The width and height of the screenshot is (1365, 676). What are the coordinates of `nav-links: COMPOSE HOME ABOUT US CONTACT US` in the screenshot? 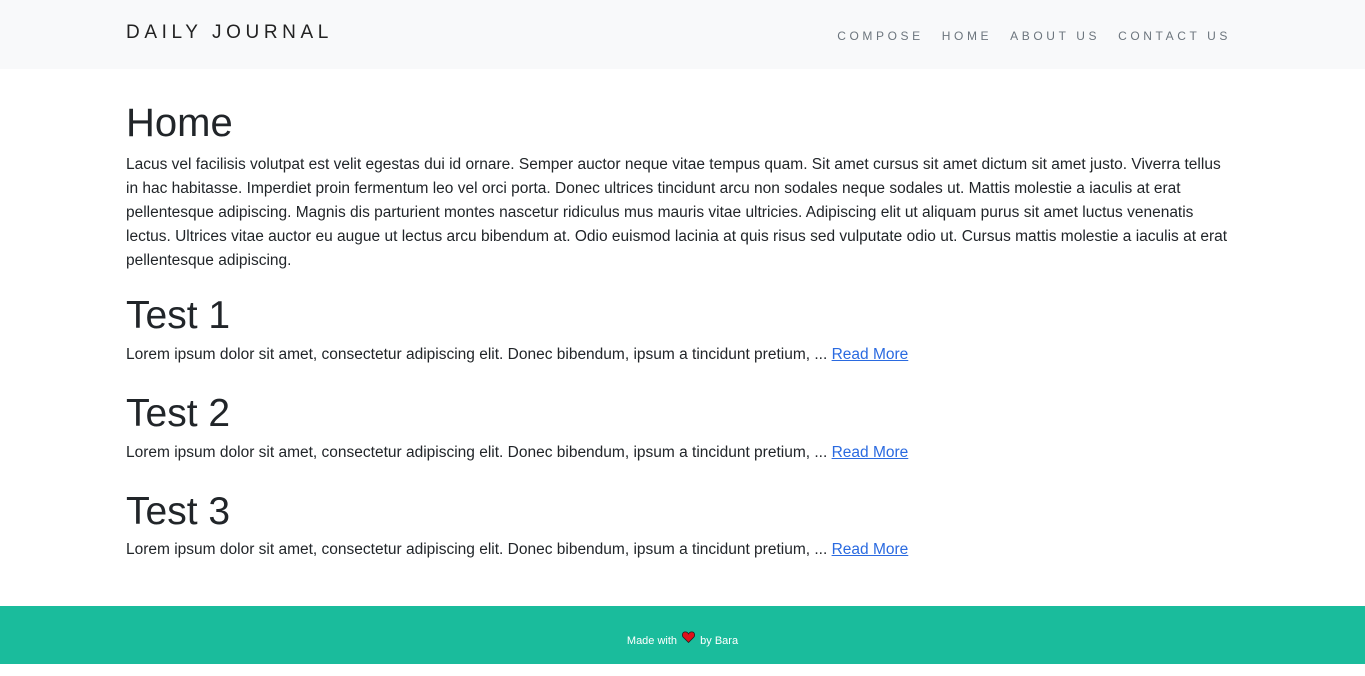 It's located at (1034, 36).